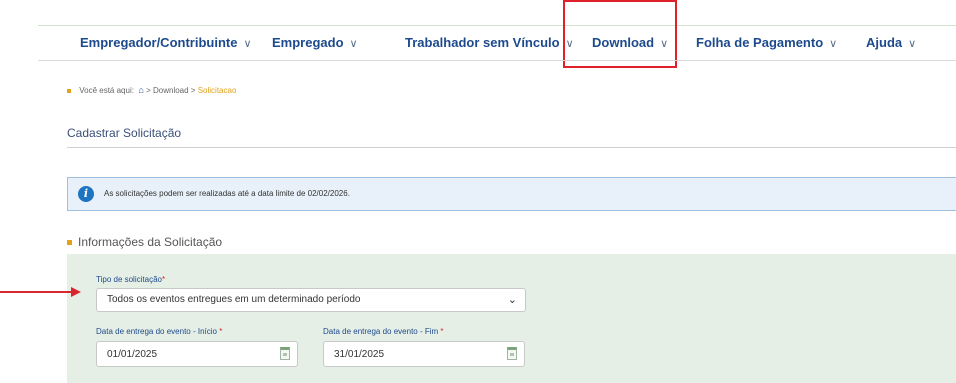  I want to click on annotation-arrow-head, so click(76, 292).